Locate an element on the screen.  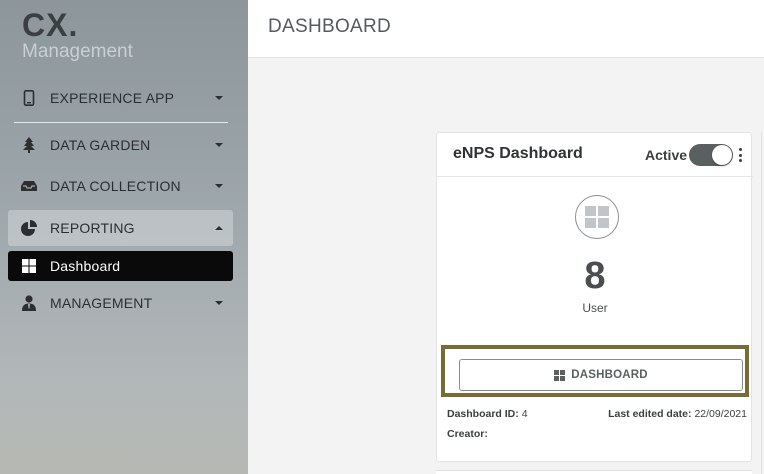
user-count: 8 is located at coordinates (595, 276).